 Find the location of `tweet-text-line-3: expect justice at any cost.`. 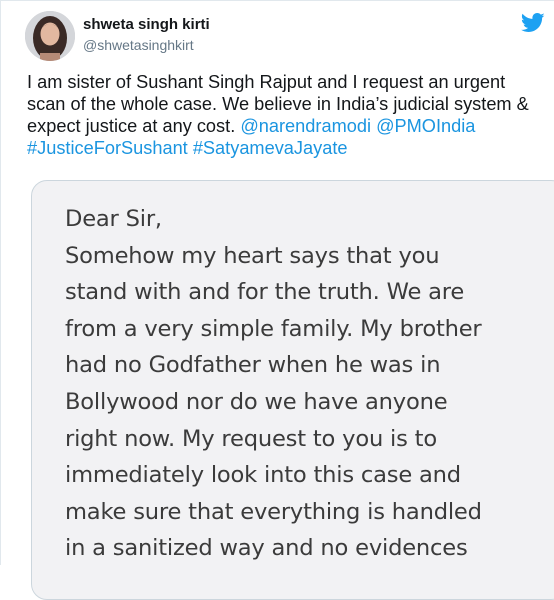

tweet-text-line-3: expect justice at any cost. is located at coordinates (134, 126).